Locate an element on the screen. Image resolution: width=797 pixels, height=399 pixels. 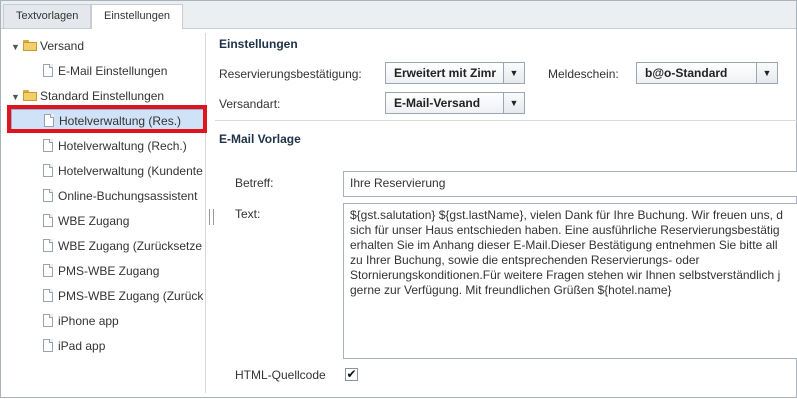
versandart-label: Versandart: is located at coordinates (250, 104).